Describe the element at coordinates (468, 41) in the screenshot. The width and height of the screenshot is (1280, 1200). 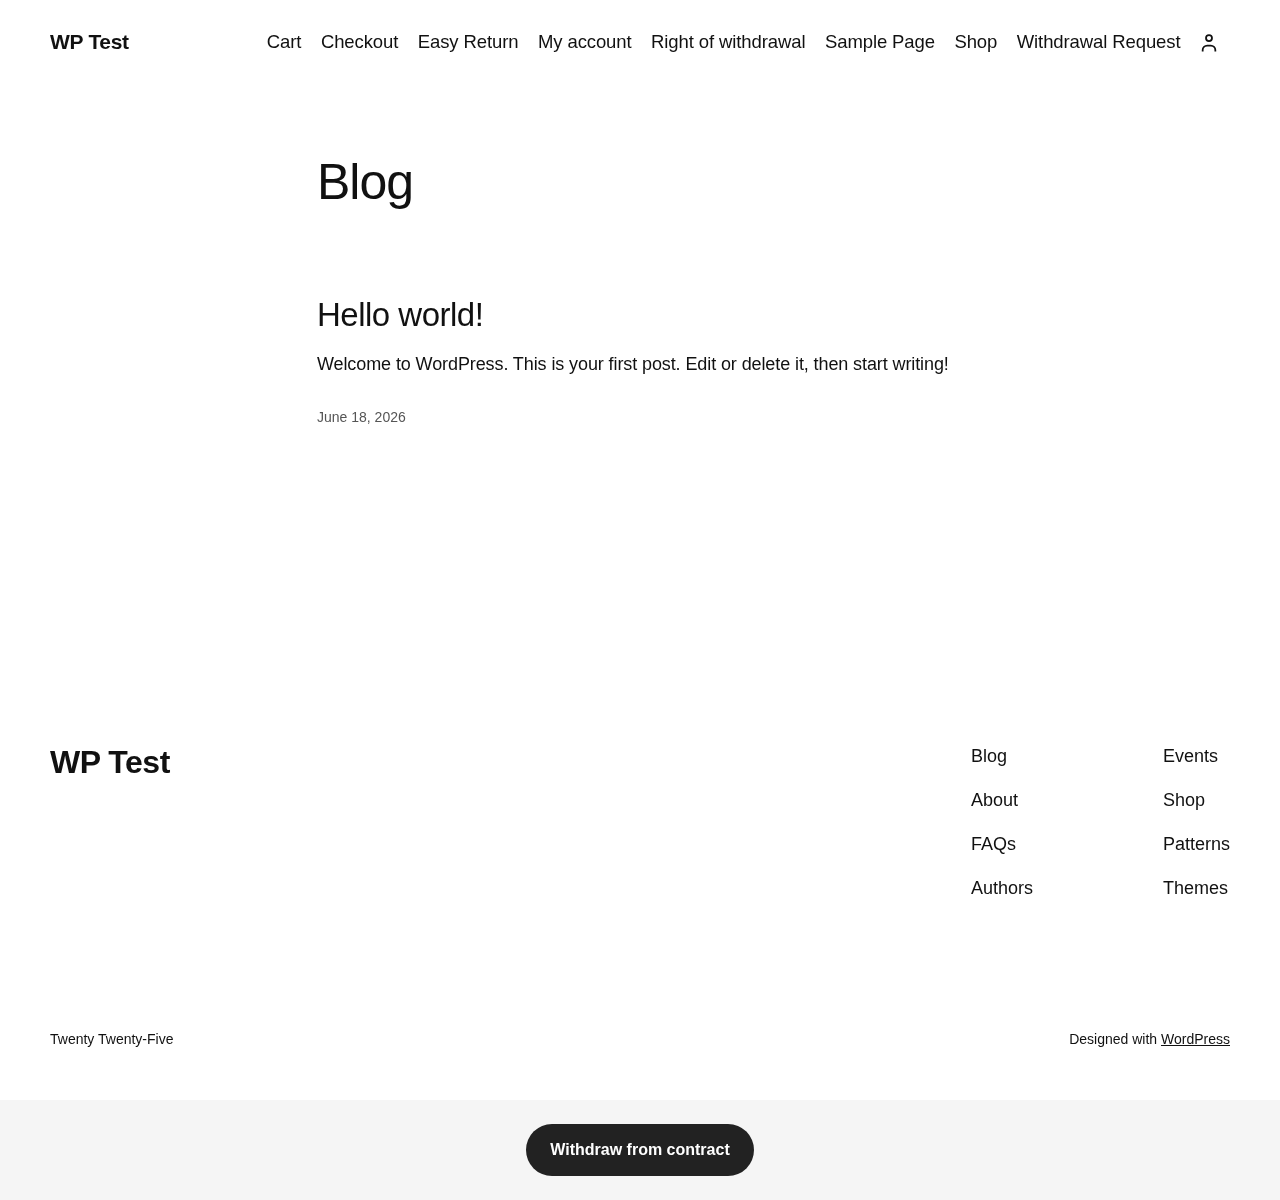
I see `nav-link: Easy Return` at that location.